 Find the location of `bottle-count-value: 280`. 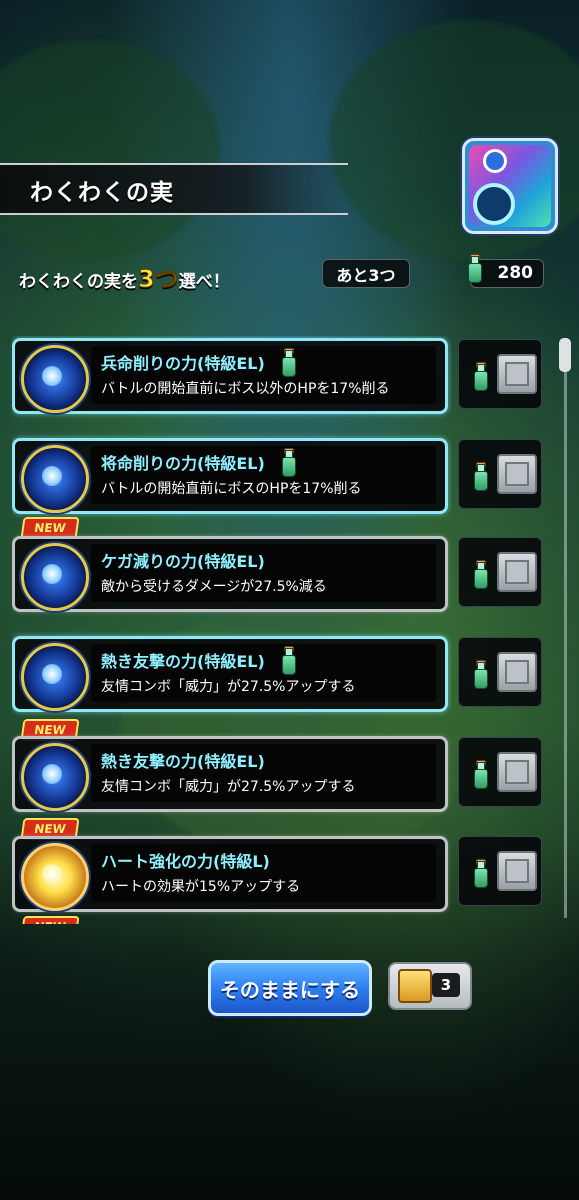

bottle-count-value: 280 is located at coordinates (515, 273).